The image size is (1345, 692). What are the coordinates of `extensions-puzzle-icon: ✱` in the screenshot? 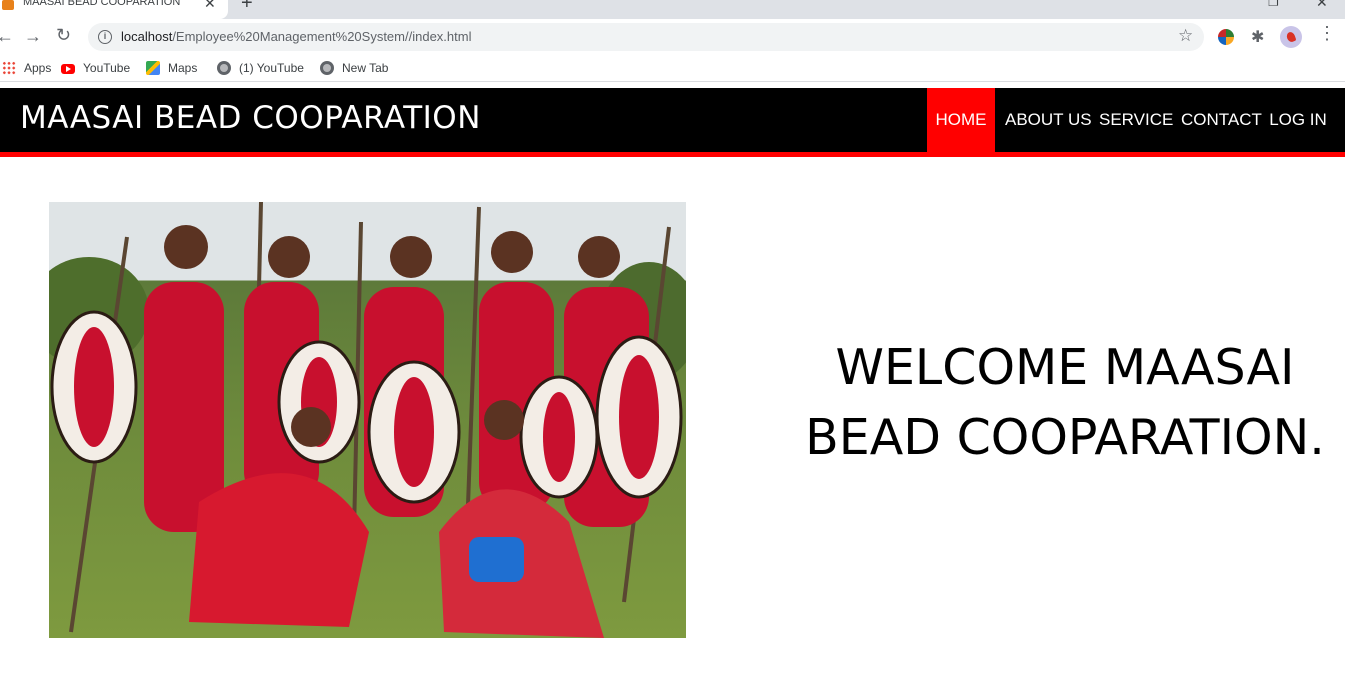 It's located at (1257, 37).